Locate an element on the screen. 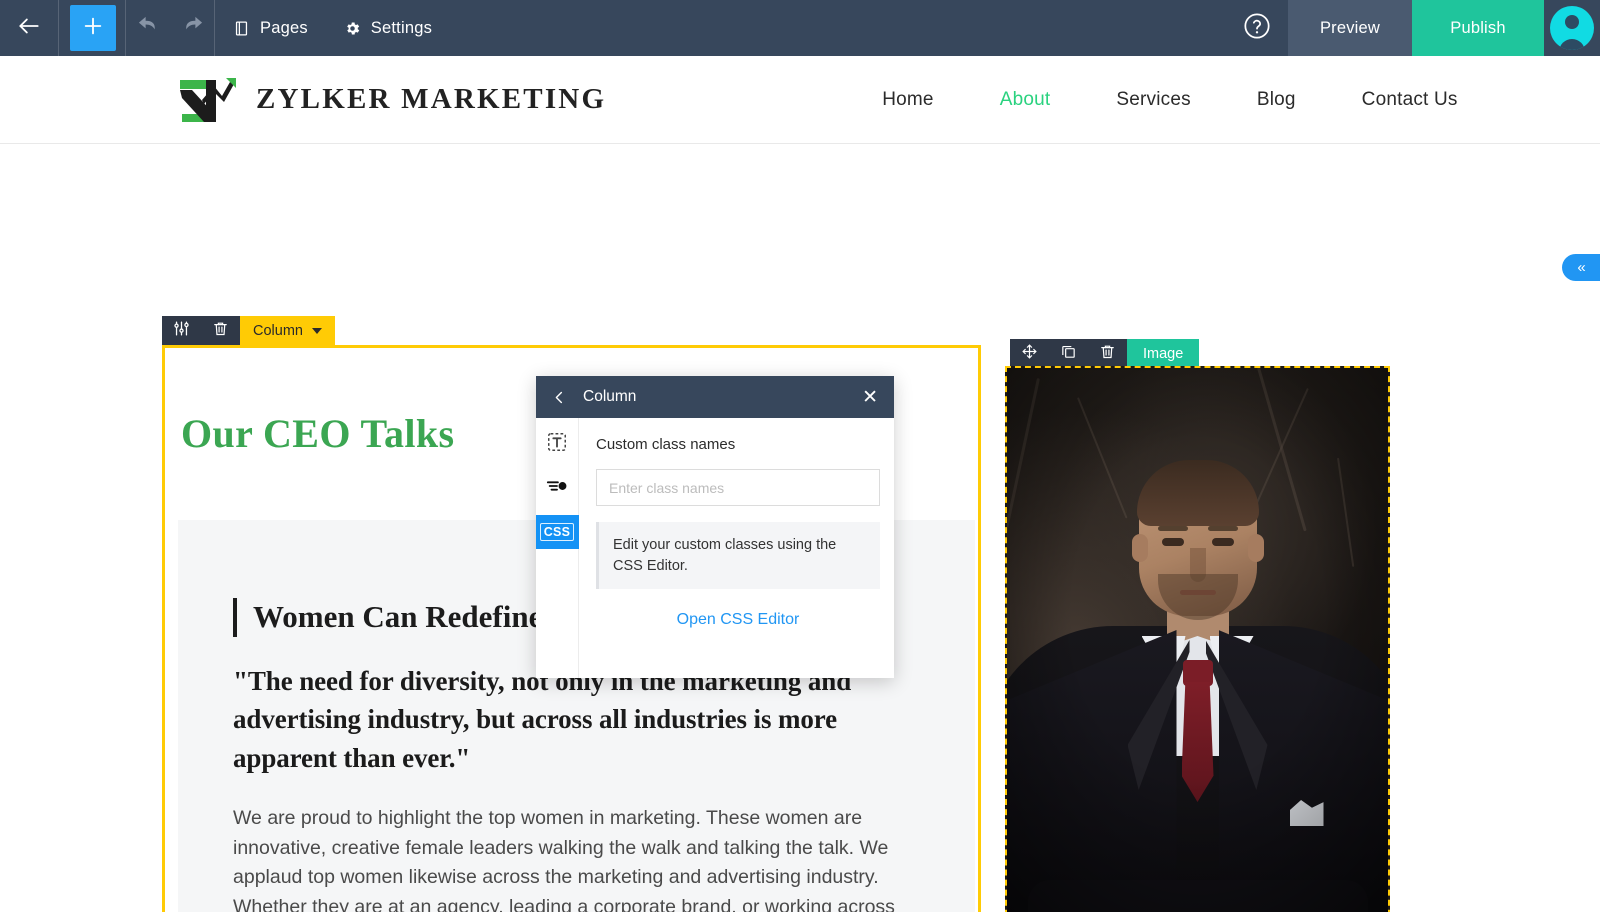 The height and width of the screenshot is (912, 1600). modal-tab-css: CSS is located at coordinates (557, 532).